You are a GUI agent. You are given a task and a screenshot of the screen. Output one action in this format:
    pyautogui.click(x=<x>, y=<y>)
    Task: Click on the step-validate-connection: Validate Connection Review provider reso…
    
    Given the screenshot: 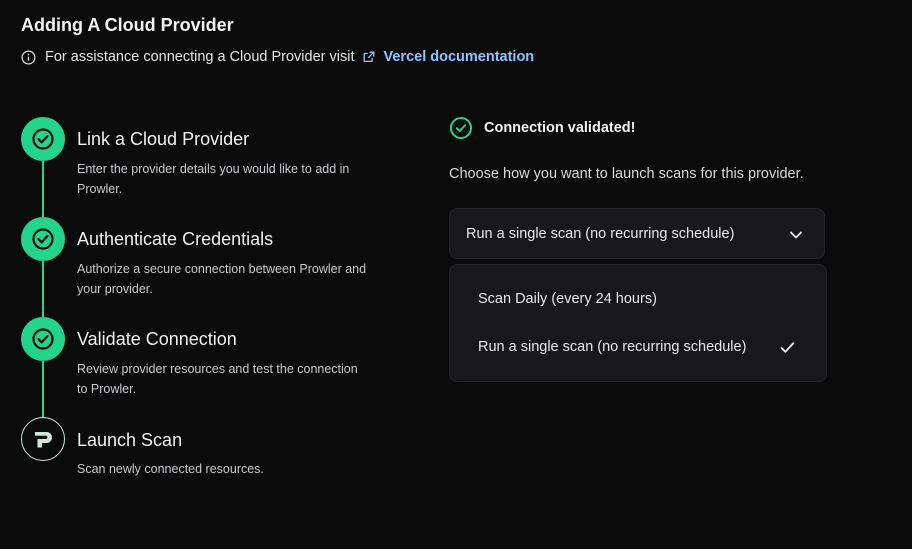 What is the action you would take?
    pyautogui.click(x=201, y=367)
    